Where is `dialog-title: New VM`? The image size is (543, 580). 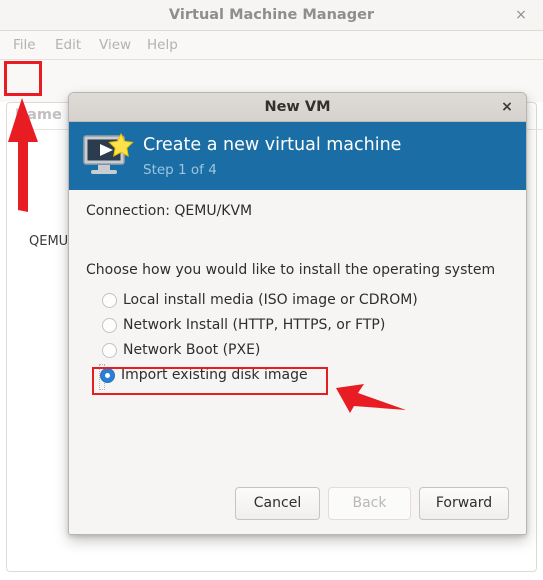
dialog-title: New VM is located at coordinates (297, 107).